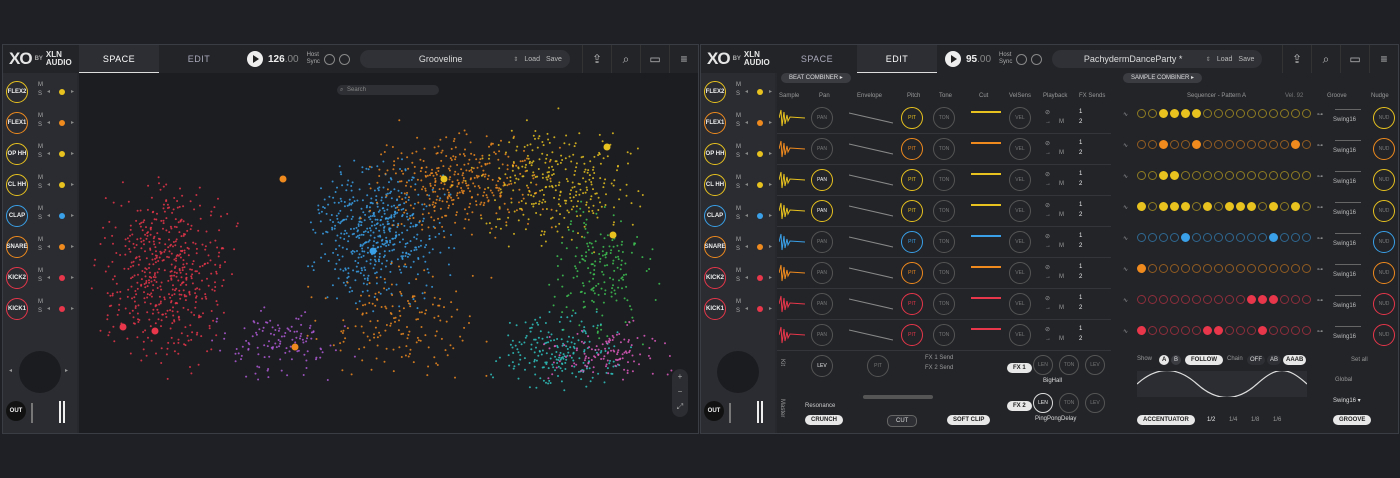 This screenshot has width=1400, height=478. I want to click on next-sample-icon: ▸, so click(770, 277).